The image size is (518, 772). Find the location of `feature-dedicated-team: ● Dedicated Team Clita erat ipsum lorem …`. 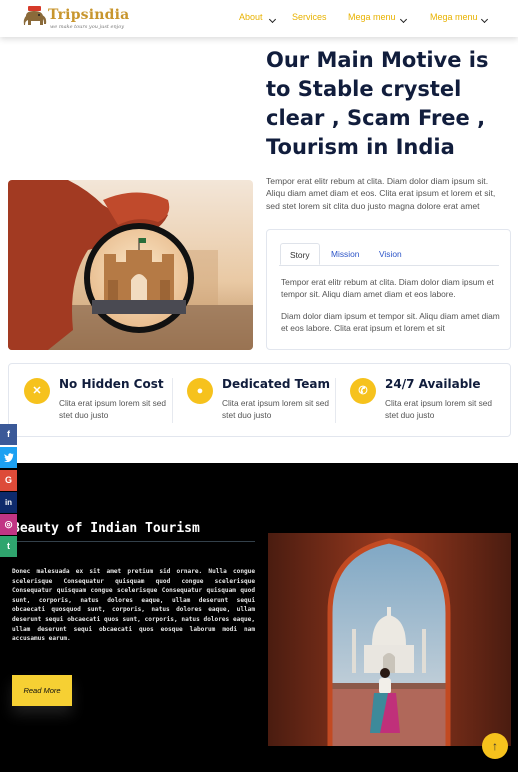

feature-dedicated-team: ● Dedicated Team Clita erat ipsum lorem … is located at coordinates (255, 401).